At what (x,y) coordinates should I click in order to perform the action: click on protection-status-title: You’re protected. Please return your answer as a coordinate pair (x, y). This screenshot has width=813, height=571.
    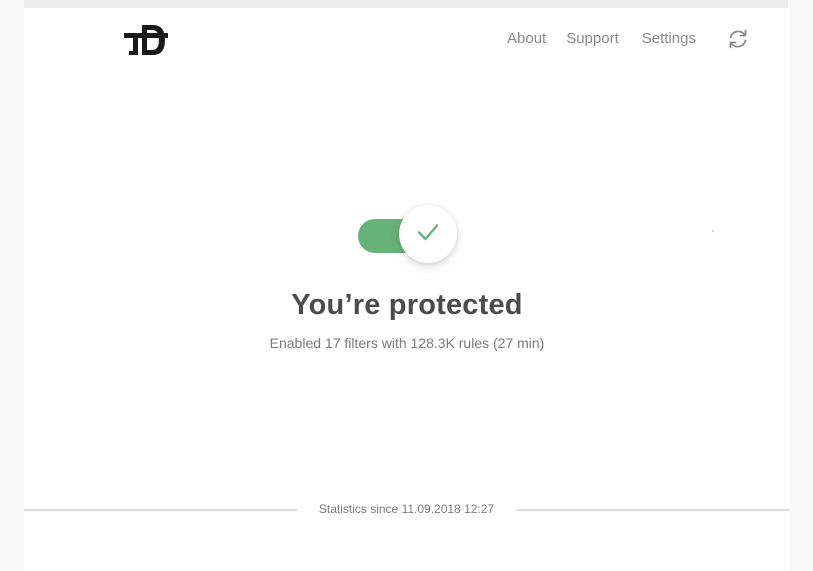
    Looking at the image, I should click on (407, 305).